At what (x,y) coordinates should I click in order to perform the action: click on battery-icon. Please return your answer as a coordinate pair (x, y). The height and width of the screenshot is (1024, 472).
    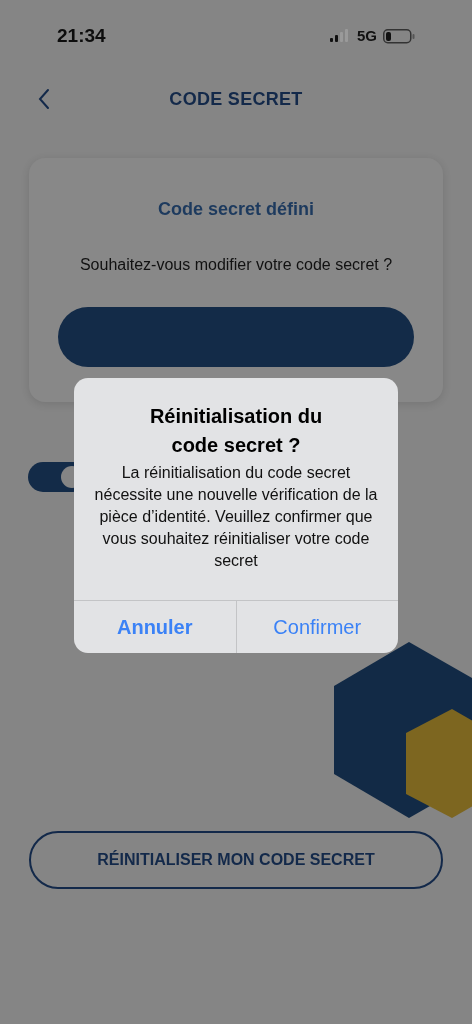
    Looking at the image, I should click on (399, 36).